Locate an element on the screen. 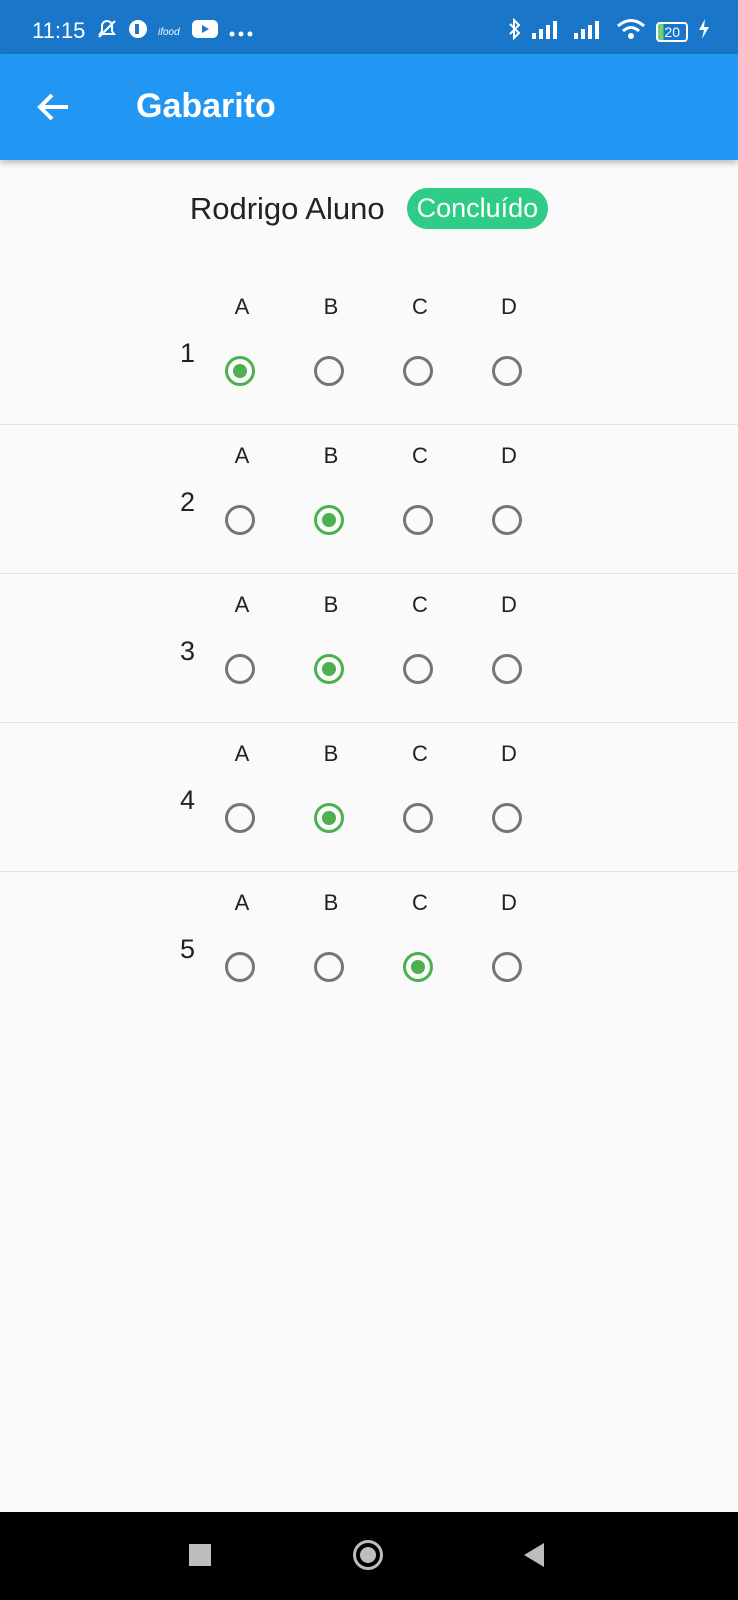  status-time: 11:15 is located at coordinates (59, 30).